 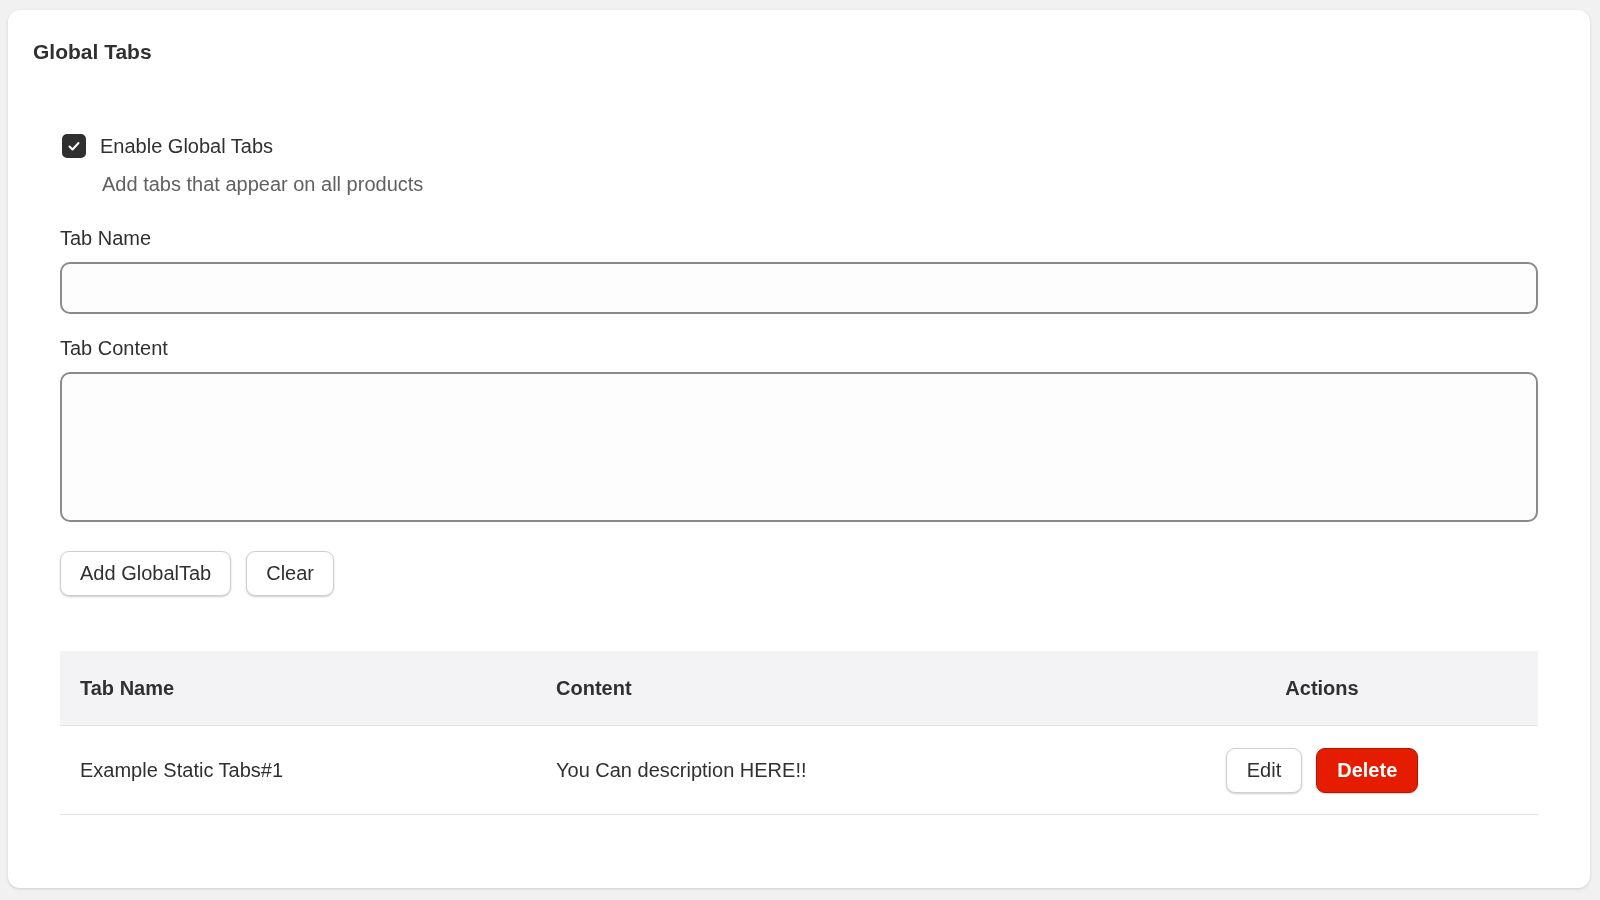 What do you see at coordinates (1322, 688) in the screenshot?
I see `column-header: Actions` at bounding box center [1322, 688].